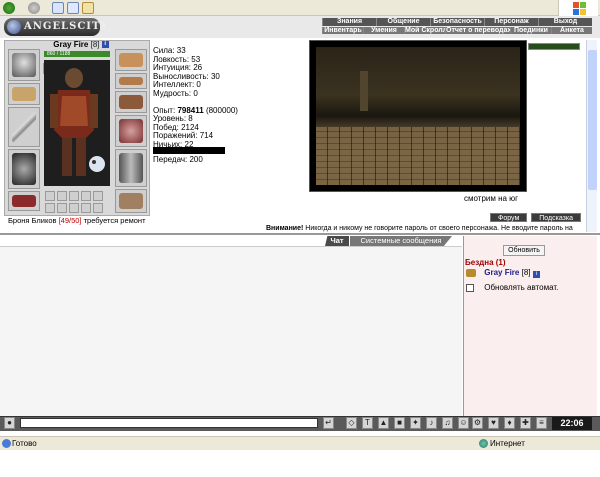 The width and height of the screenshot is (600, 477). Describe the element at coordinates (77, 220) in the screenshot. I see `armor-repair-note: Броня Бликов [49/50] требуется ремонт` at that location.